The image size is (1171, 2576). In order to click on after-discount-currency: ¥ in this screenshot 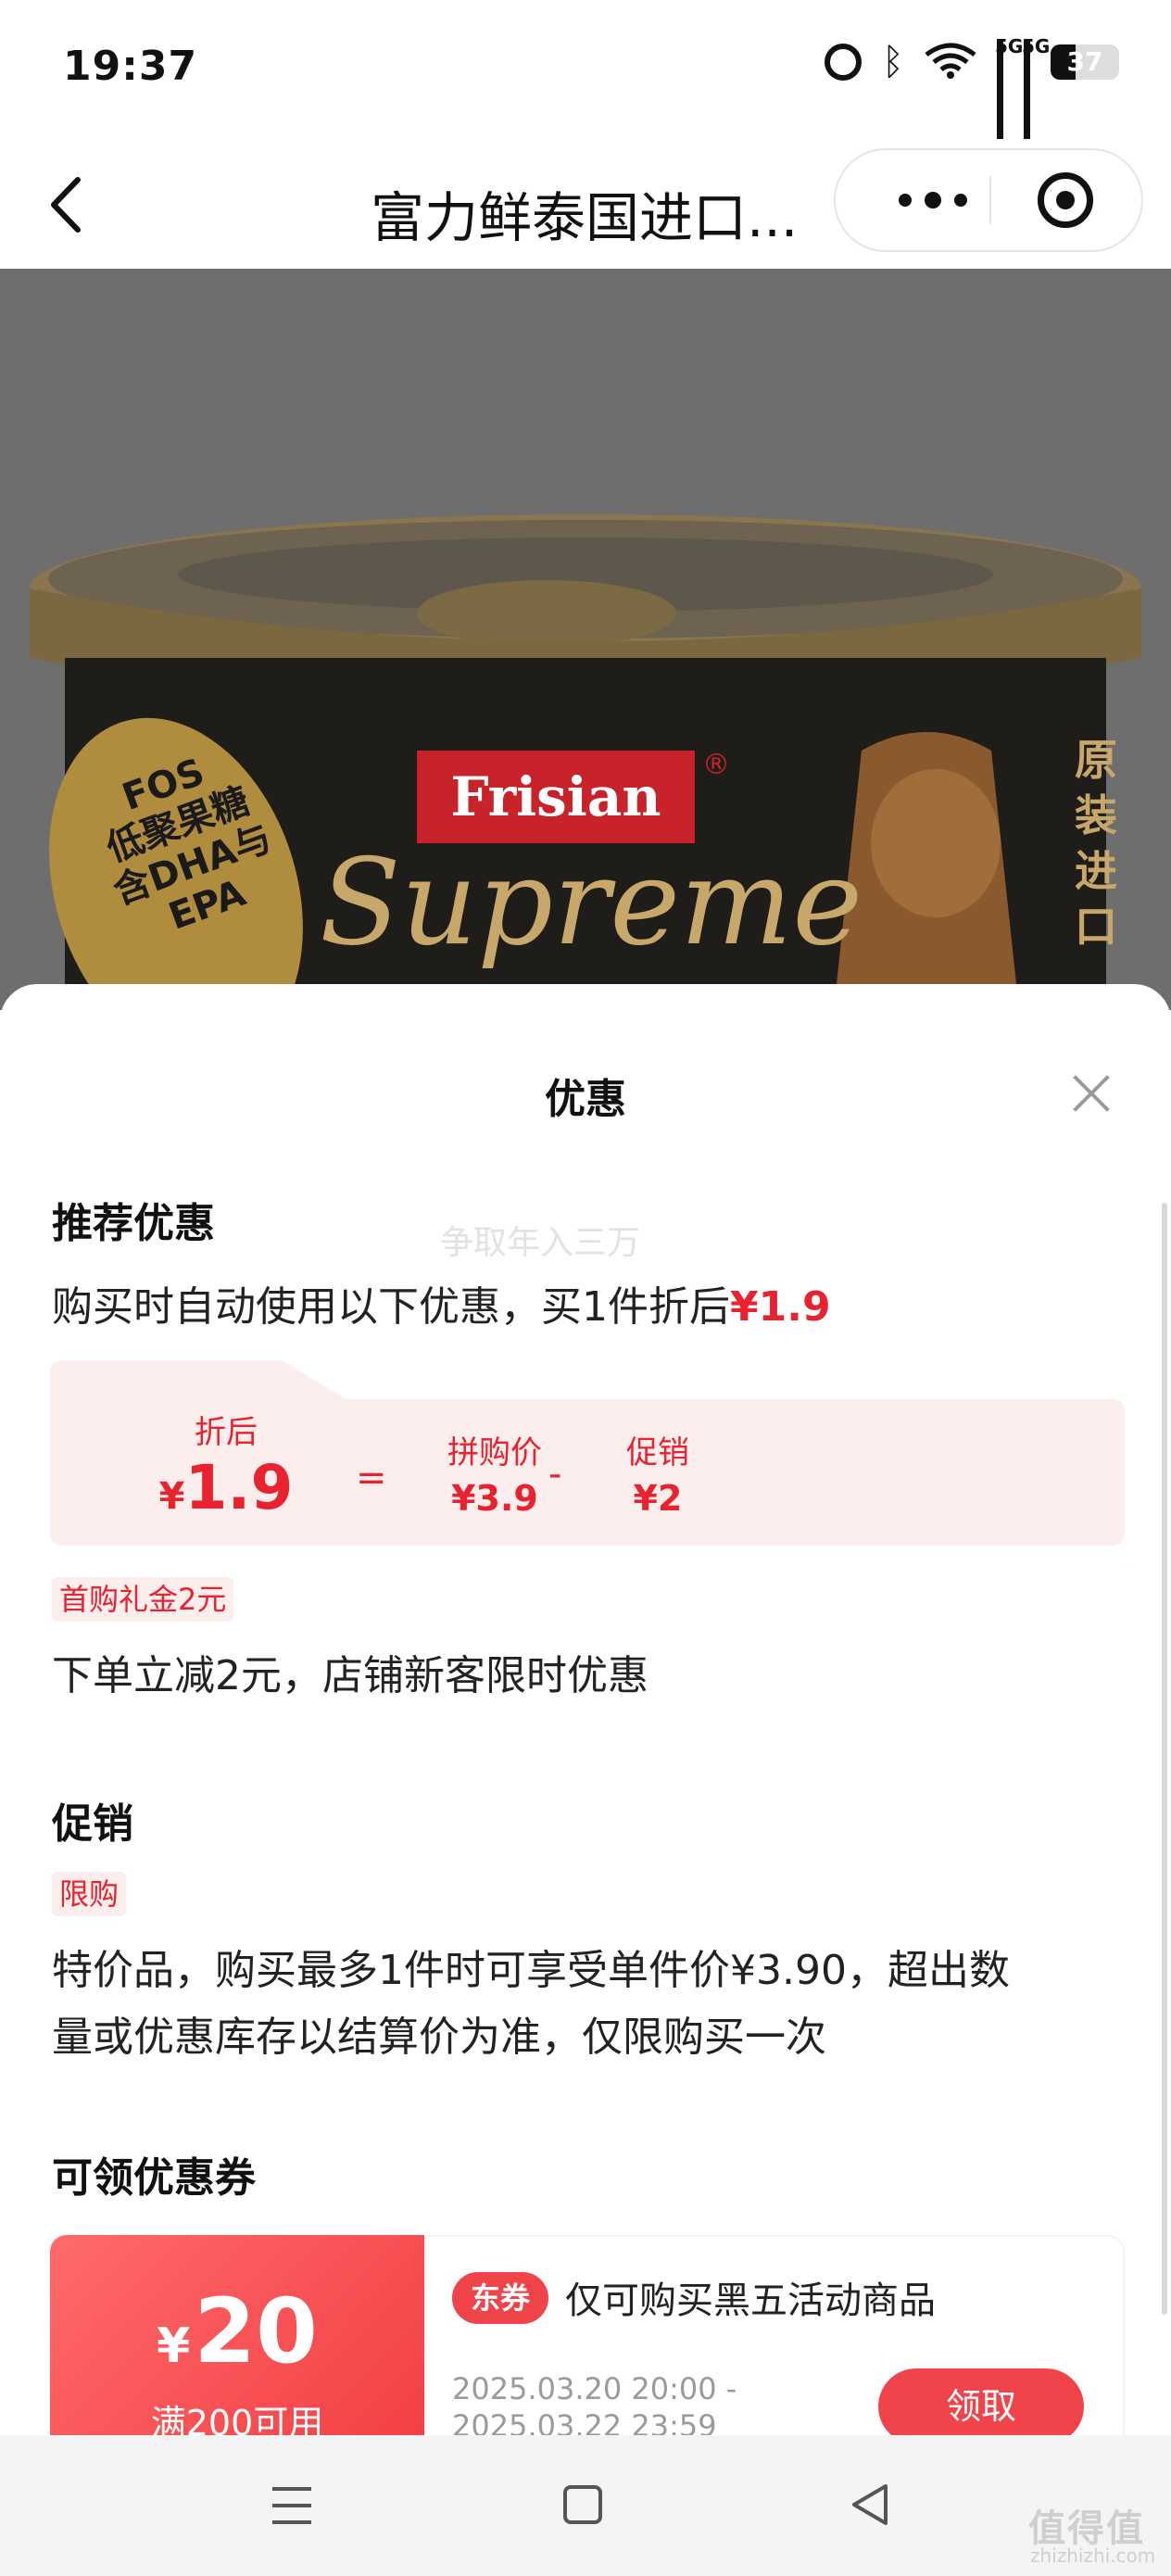, I will do `click(172, 1496)`.